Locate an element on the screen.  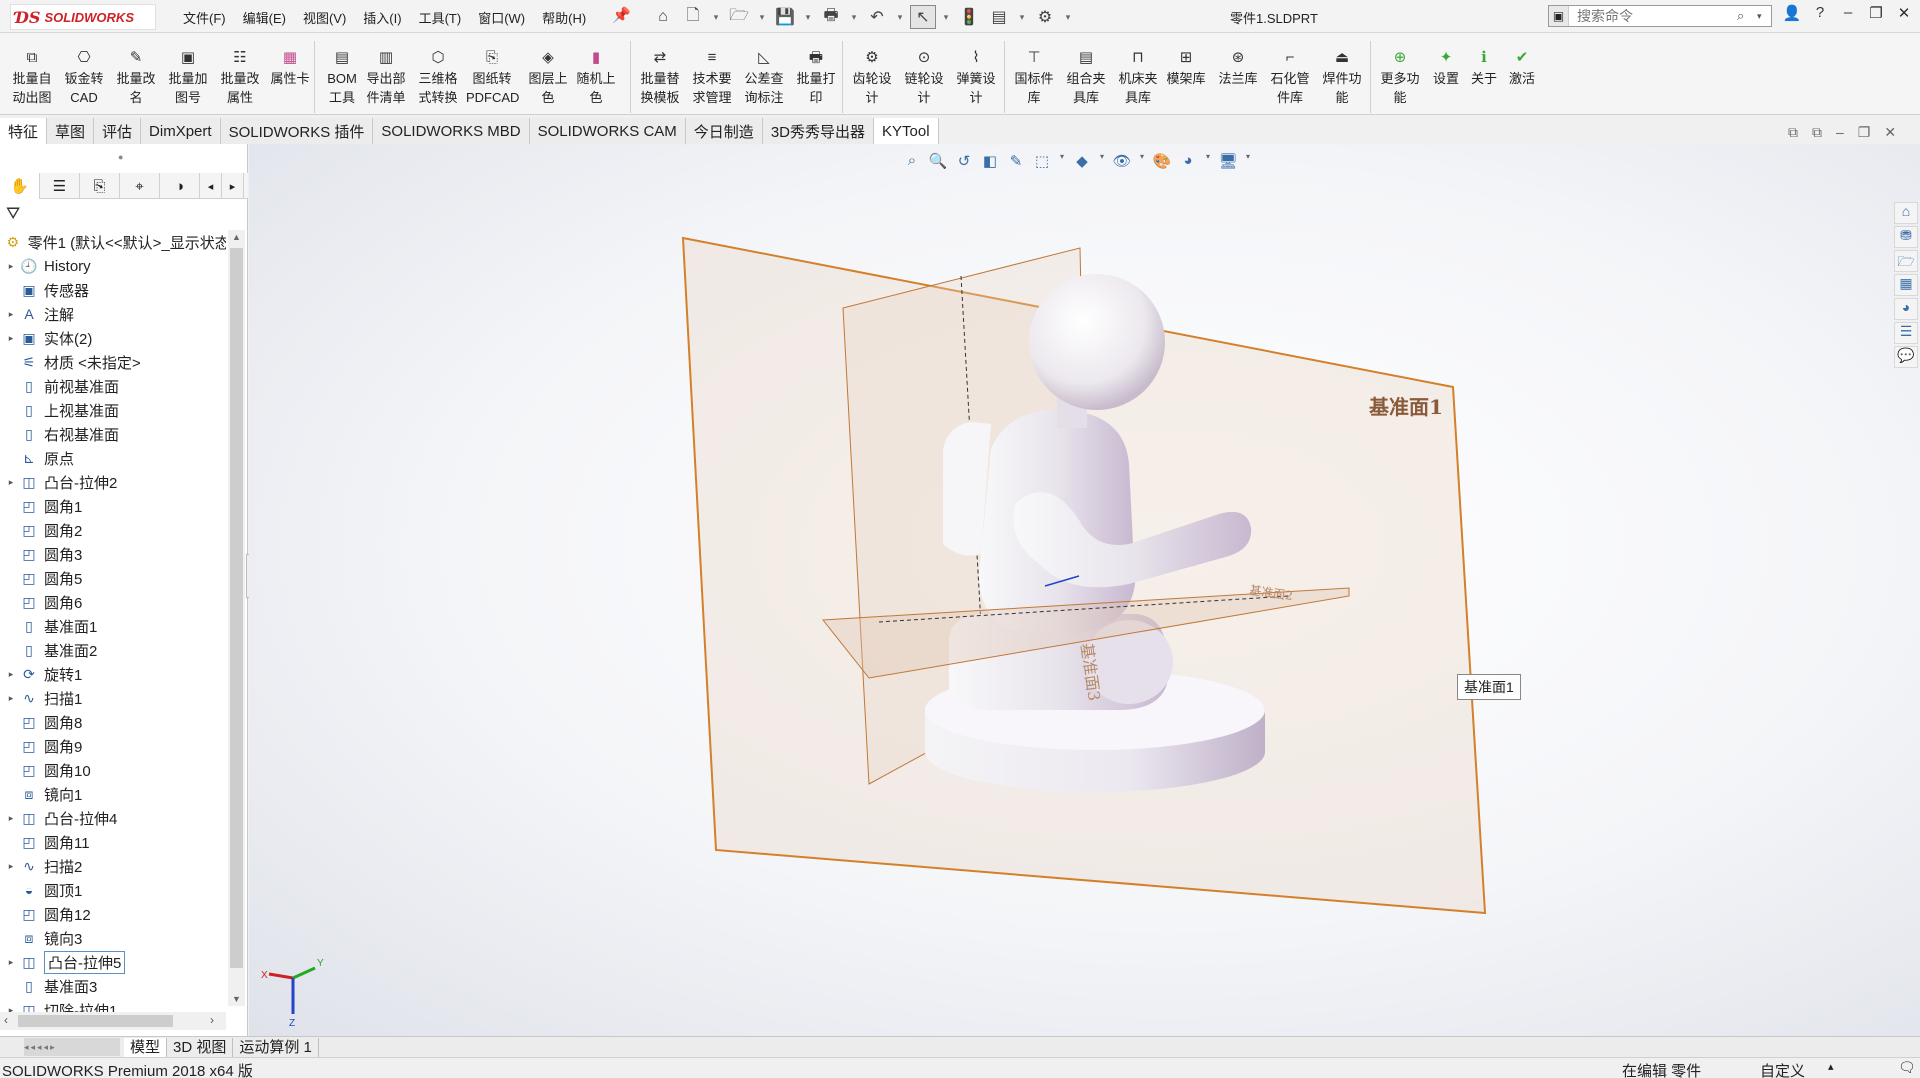
tab-3d-view: 3D 视图 is located at coordinates (200, 1047).